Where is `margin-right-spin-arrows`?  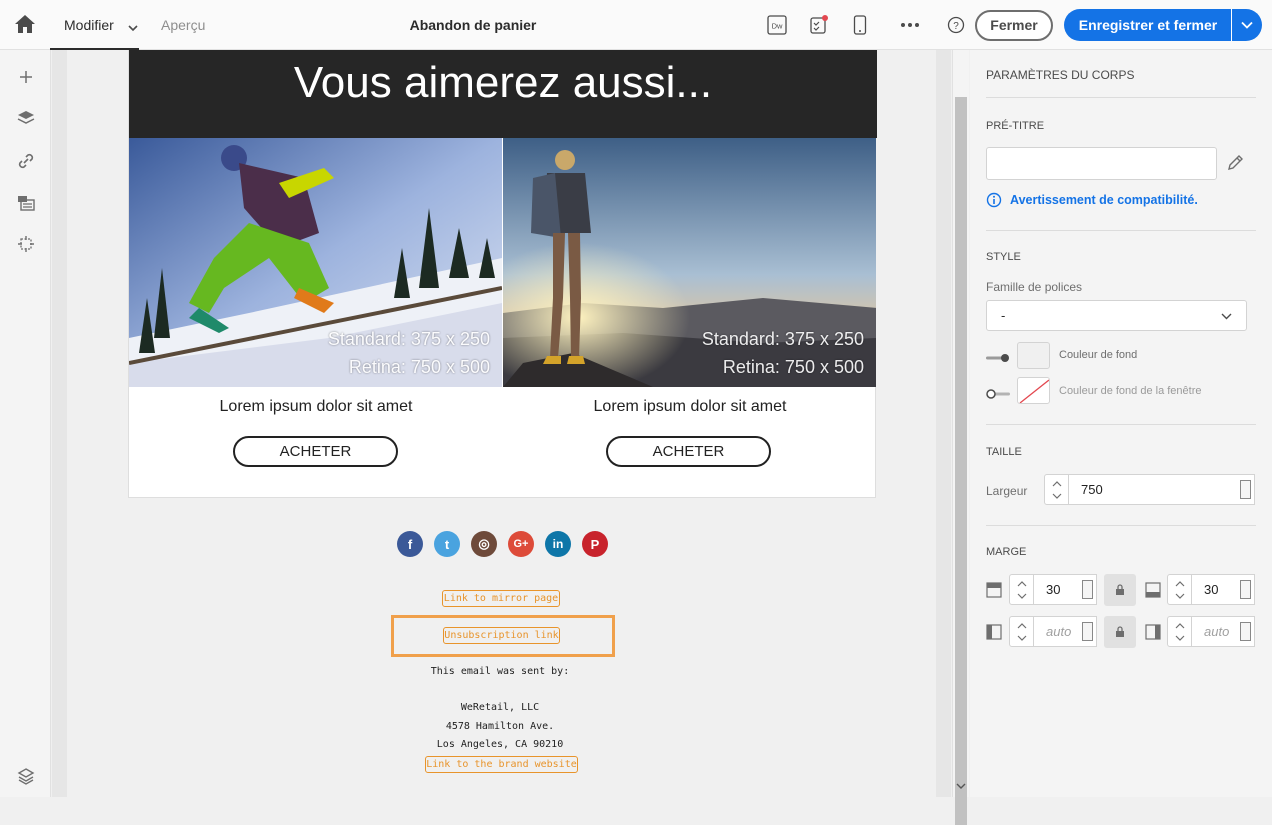 margin-right-spin-arrows is located at coordinates (1245, 631).